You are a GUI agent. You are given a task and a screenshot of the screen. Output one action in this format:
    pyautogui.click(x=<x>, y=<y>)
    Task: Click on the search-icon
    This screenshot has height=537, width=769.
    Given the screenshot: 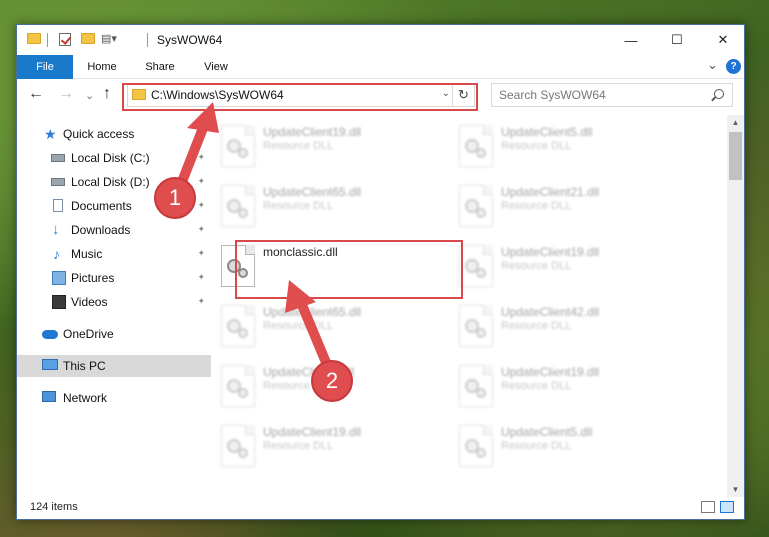 What is the action you would take?
    pyautogui.click(x=719, y=94)
    